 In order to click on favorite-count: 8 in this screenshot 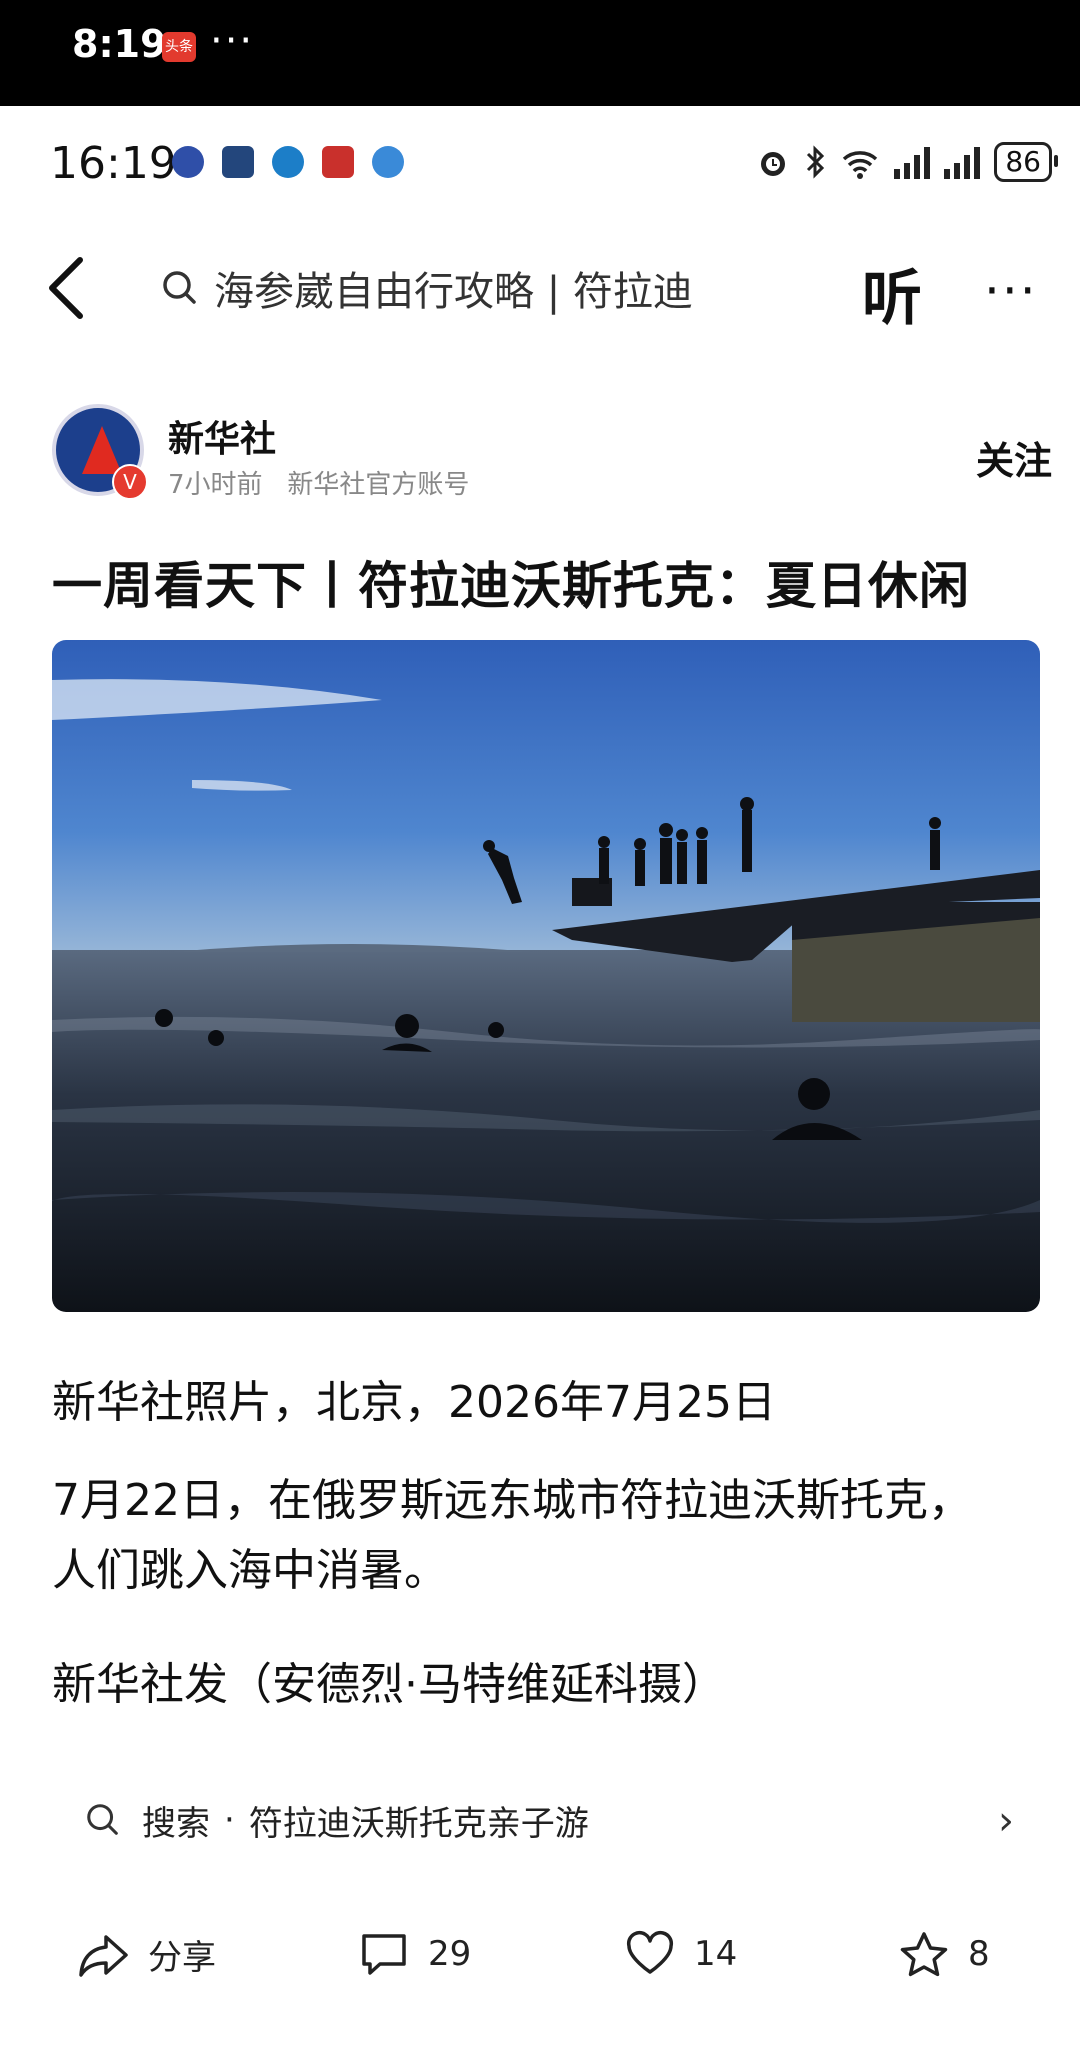, I will do `click(979, 1954)`.